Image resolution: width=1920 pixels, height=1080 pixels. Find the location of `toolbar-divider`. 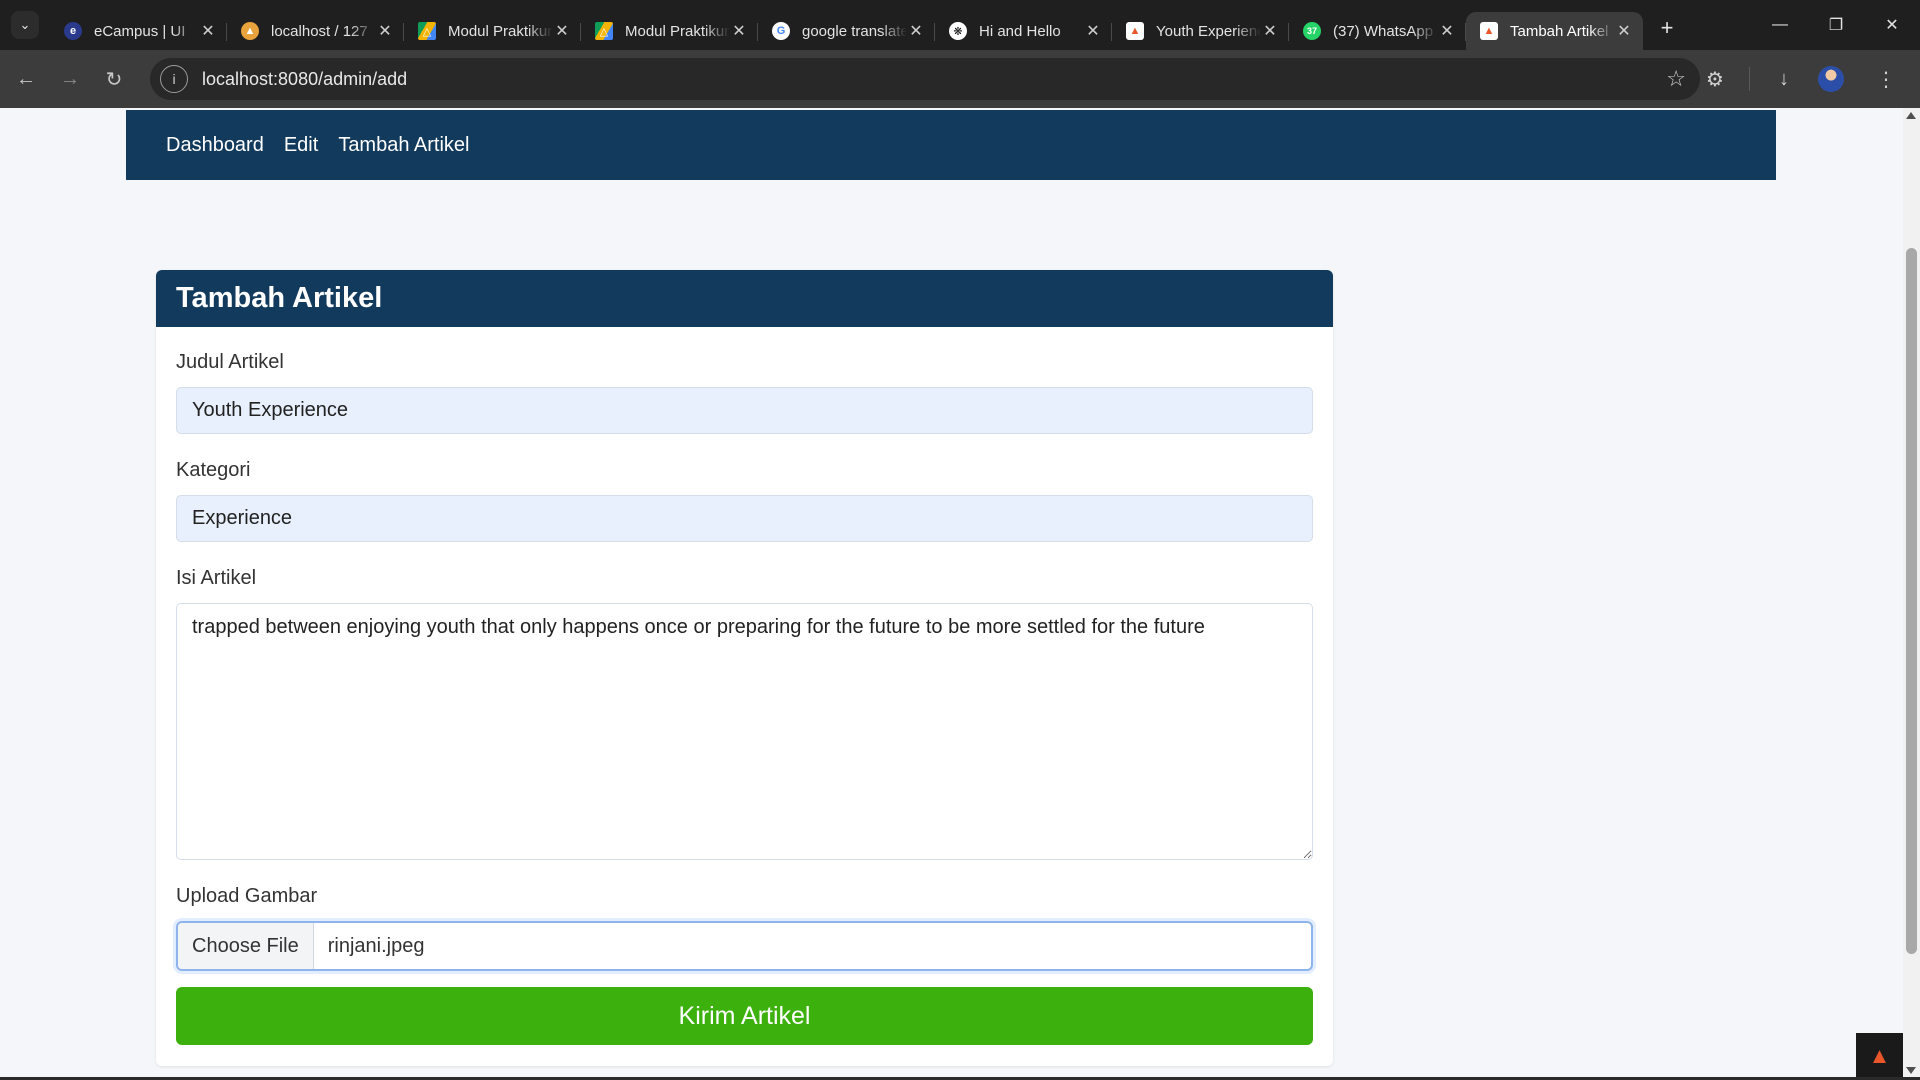

toolbar-divider is located at coordinates (1749, 79).